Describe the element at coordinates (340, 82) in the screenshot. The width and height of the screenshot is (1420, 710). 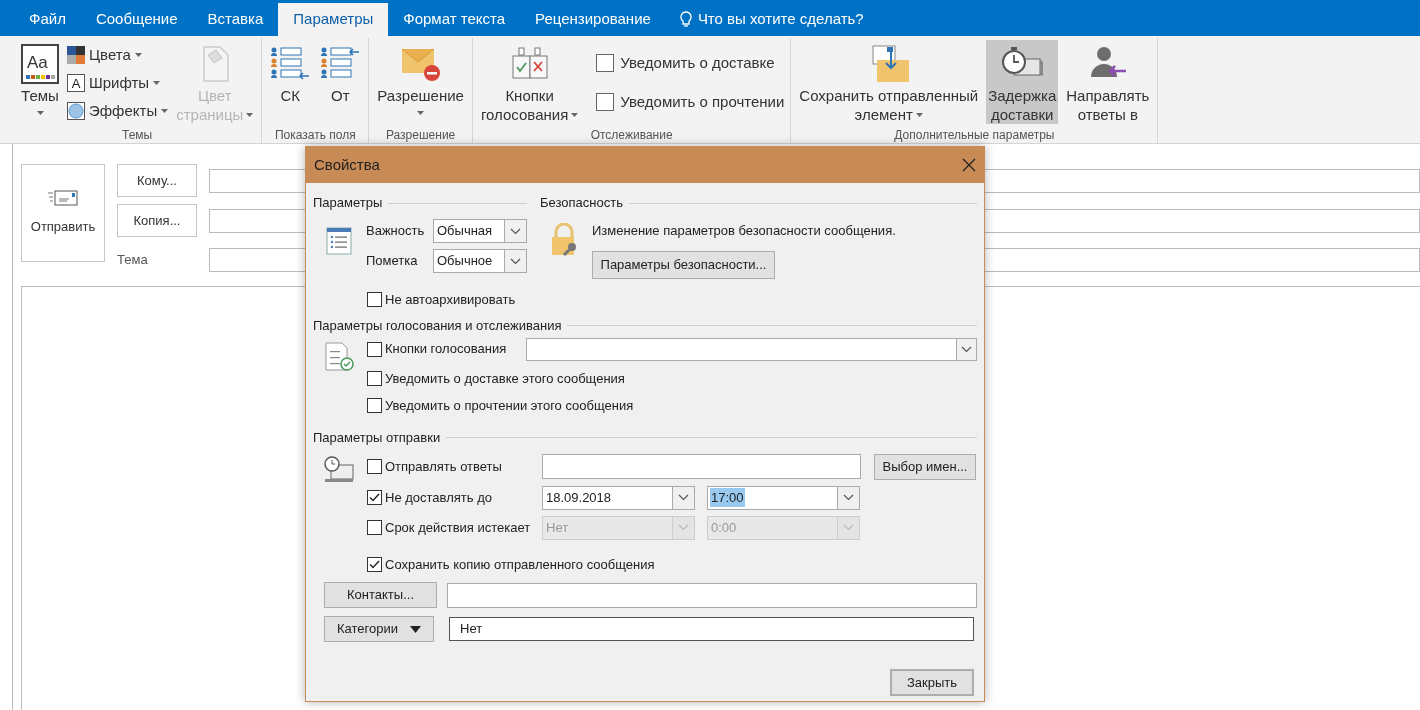
I see `ribbon-button: От` at that location.